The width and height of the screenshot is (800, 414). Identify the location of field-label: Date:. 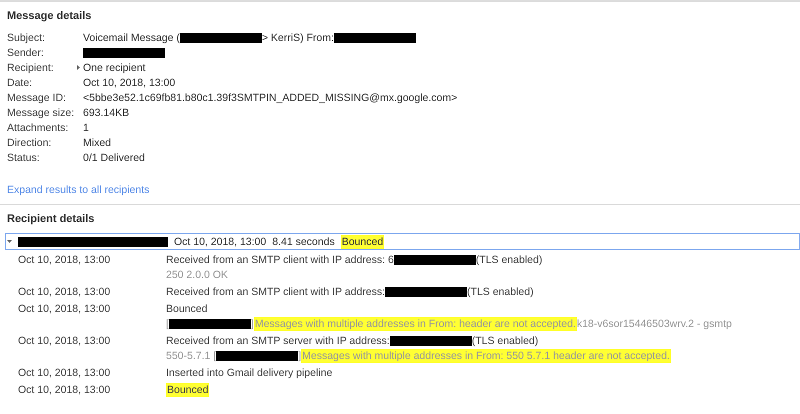
(19, 82).